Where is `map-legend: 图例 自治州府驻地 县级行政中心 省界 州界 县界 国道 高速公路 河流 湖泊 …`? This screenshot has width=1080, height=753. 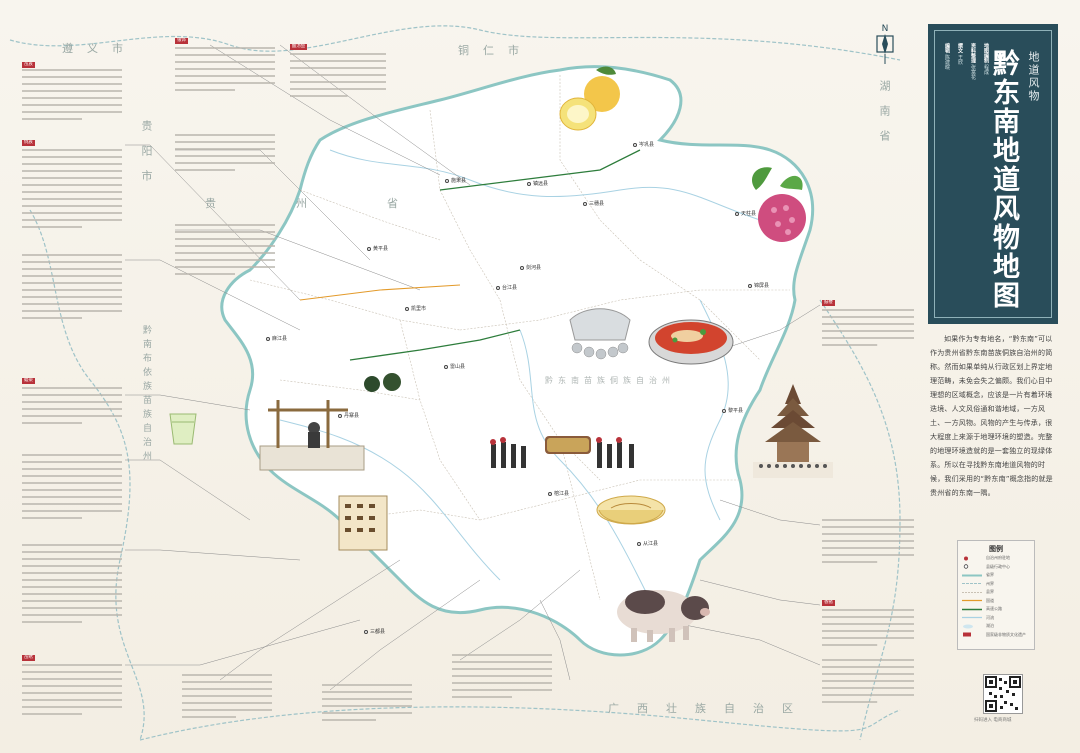 map-legend: 图例 自治州府驻地 县级行政中心 省界 州界 县界 国道 高速公路 河流 湖泊 … is located at coordinates (996, 595).